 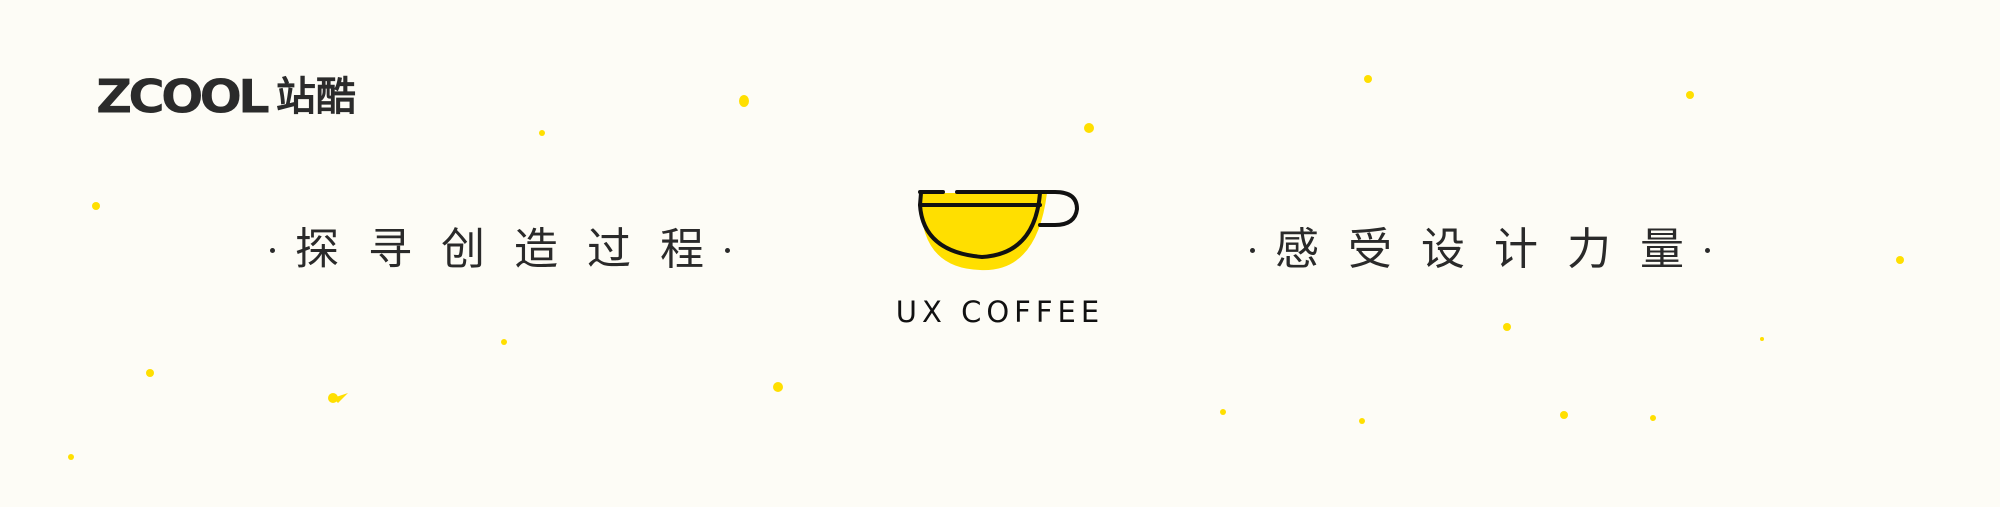 I want to click on slogan-right-text: 感受设计力量, so click(x=1494, y=249).